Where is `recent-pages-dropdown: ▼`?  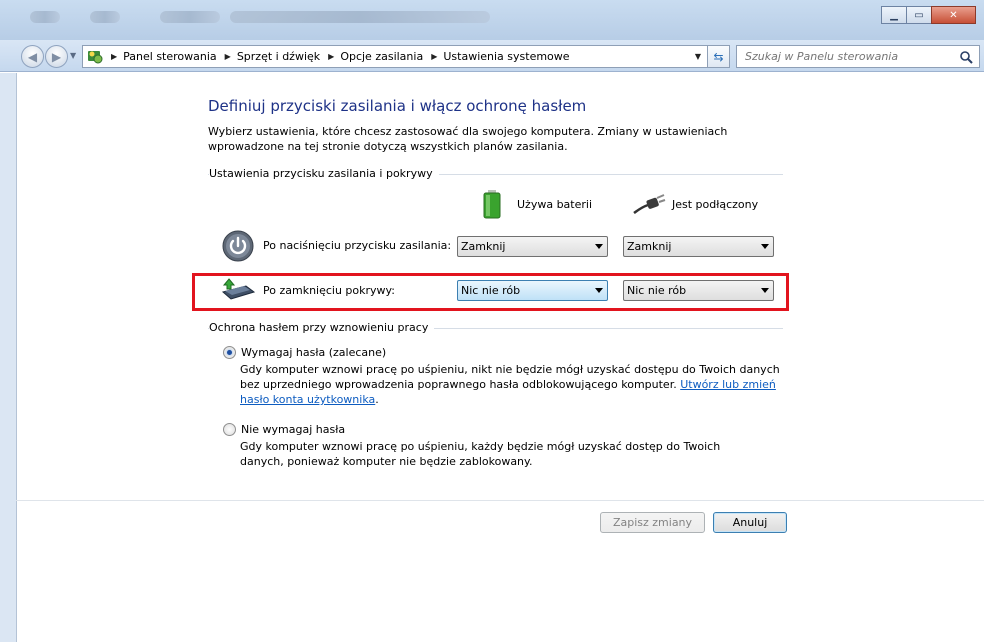 recent-pages-dropdown: ▼ is located at coordinates (73, 55).